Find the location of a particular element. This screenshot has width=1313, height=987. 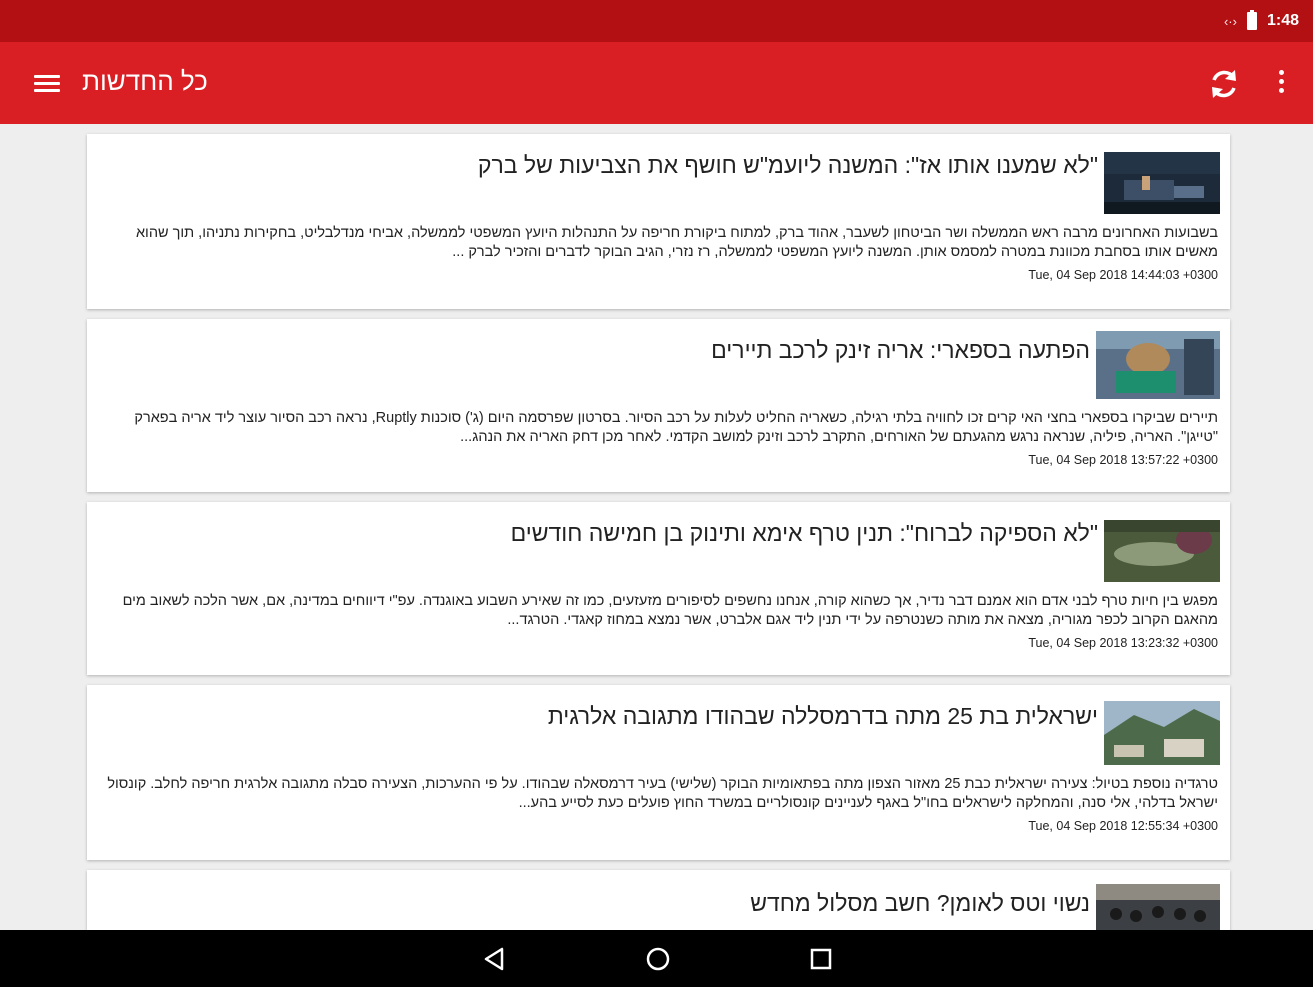

recents-square-icon is located at coordinates (821, 959).